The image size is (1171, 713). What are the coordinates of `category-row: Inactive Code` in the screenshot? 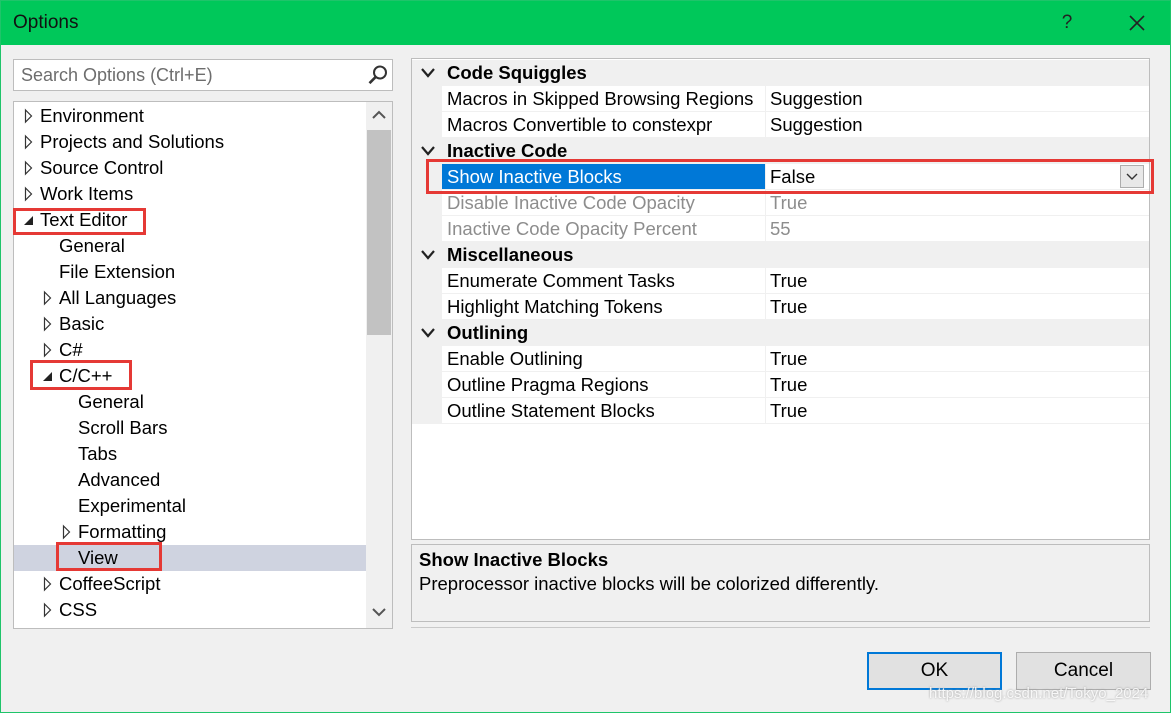 It's located at (780, 151).